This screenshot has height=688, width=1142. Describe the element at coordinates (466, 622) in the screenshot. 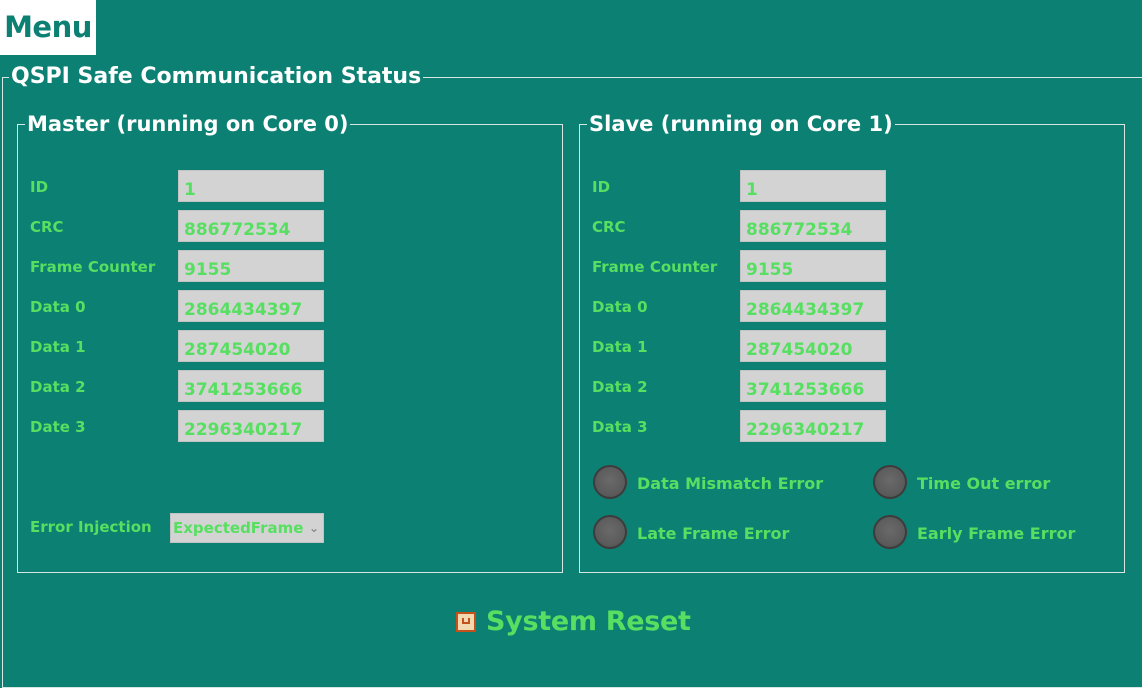

I see `reset-icon` at that location.